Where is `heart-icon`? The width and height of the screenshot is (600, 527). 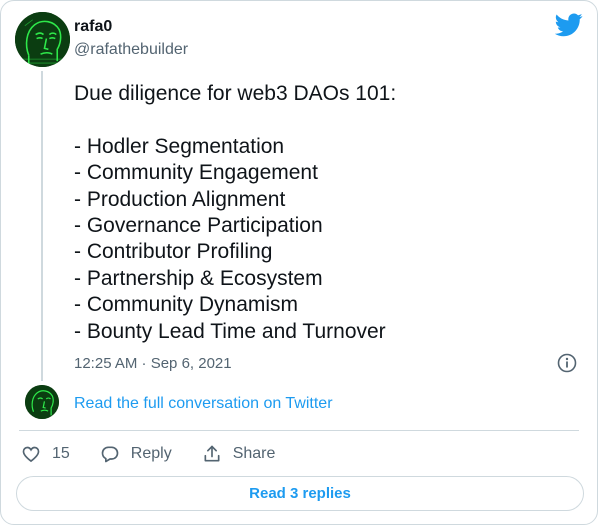 heart-icon is located at coordinates (31, 454).